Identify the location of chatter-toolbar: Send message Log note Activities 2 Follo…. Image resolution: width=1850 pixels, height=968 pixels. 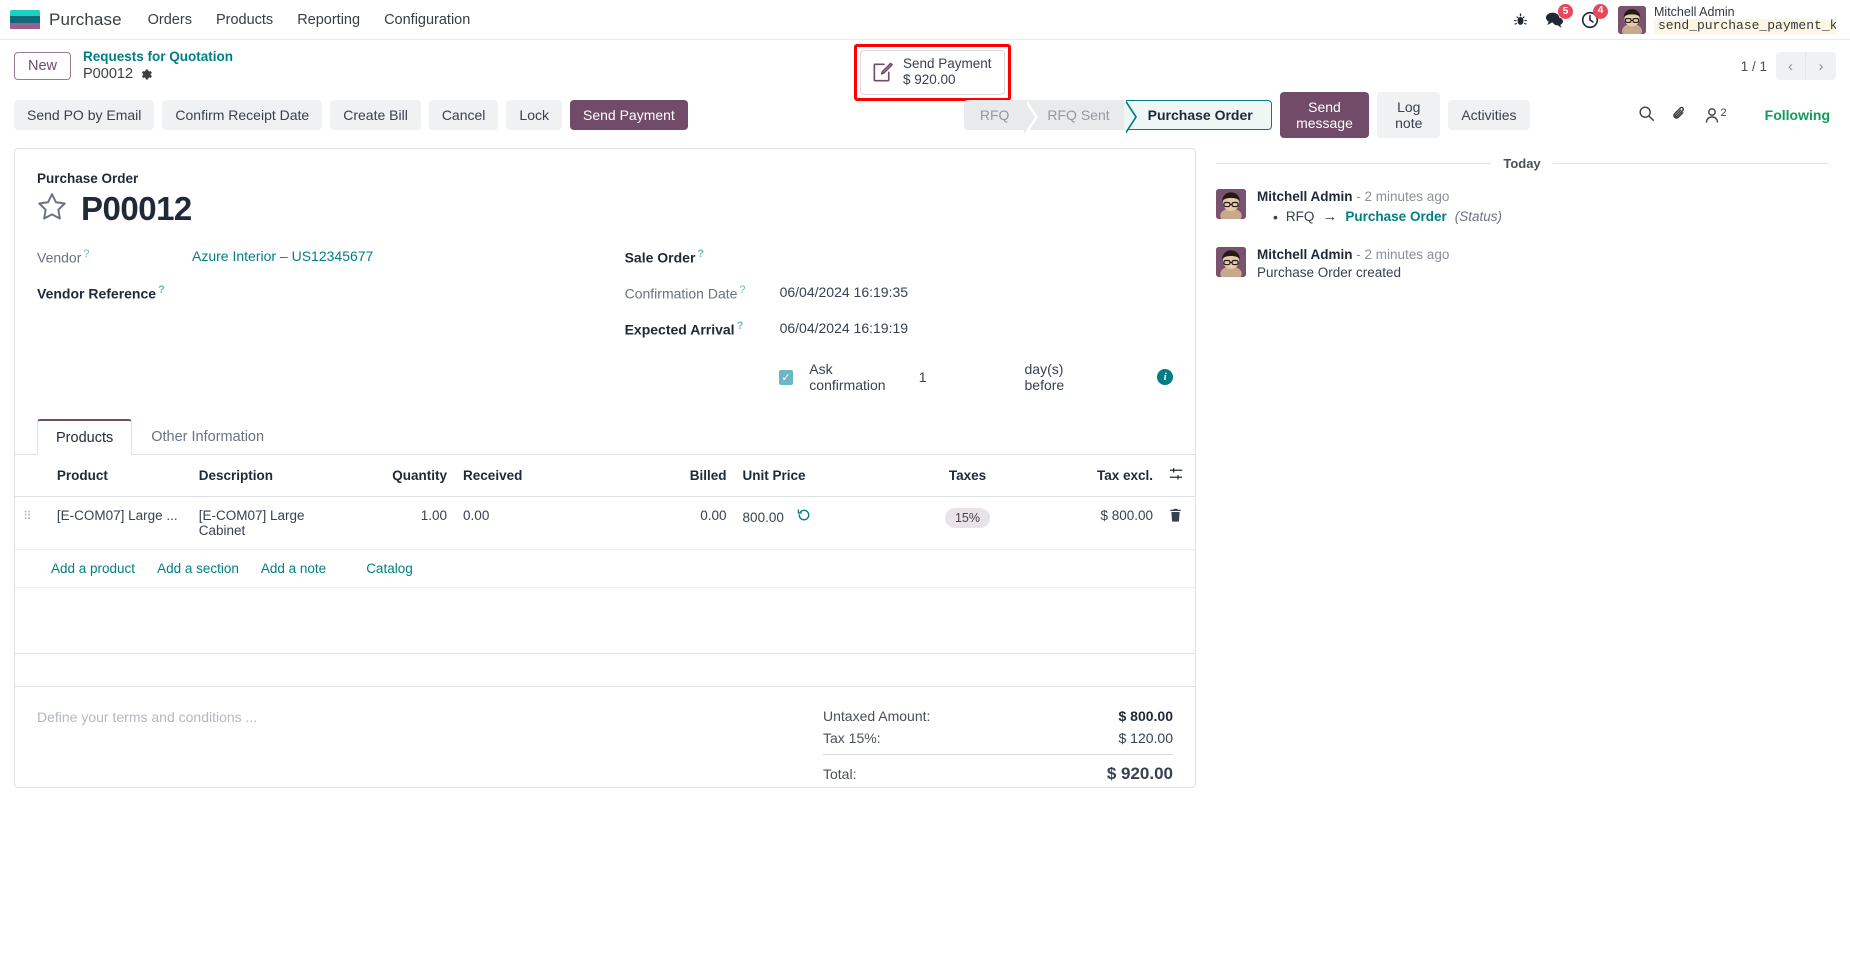
(1557, 115).